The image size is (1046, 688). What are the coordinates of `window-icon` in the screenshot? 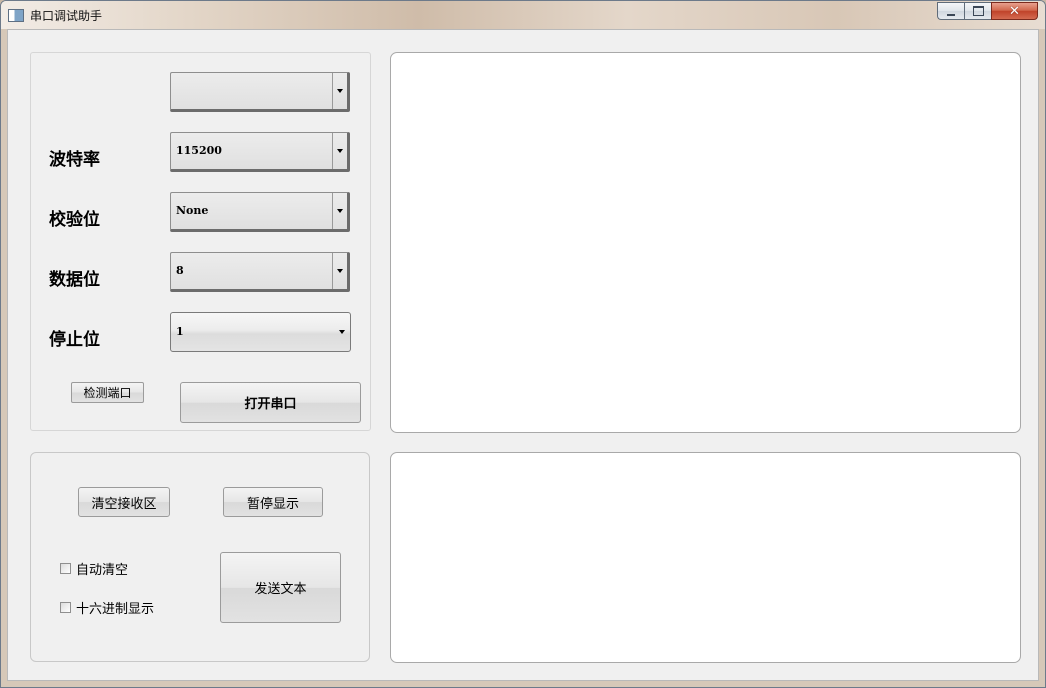 It's located at (16, 15).